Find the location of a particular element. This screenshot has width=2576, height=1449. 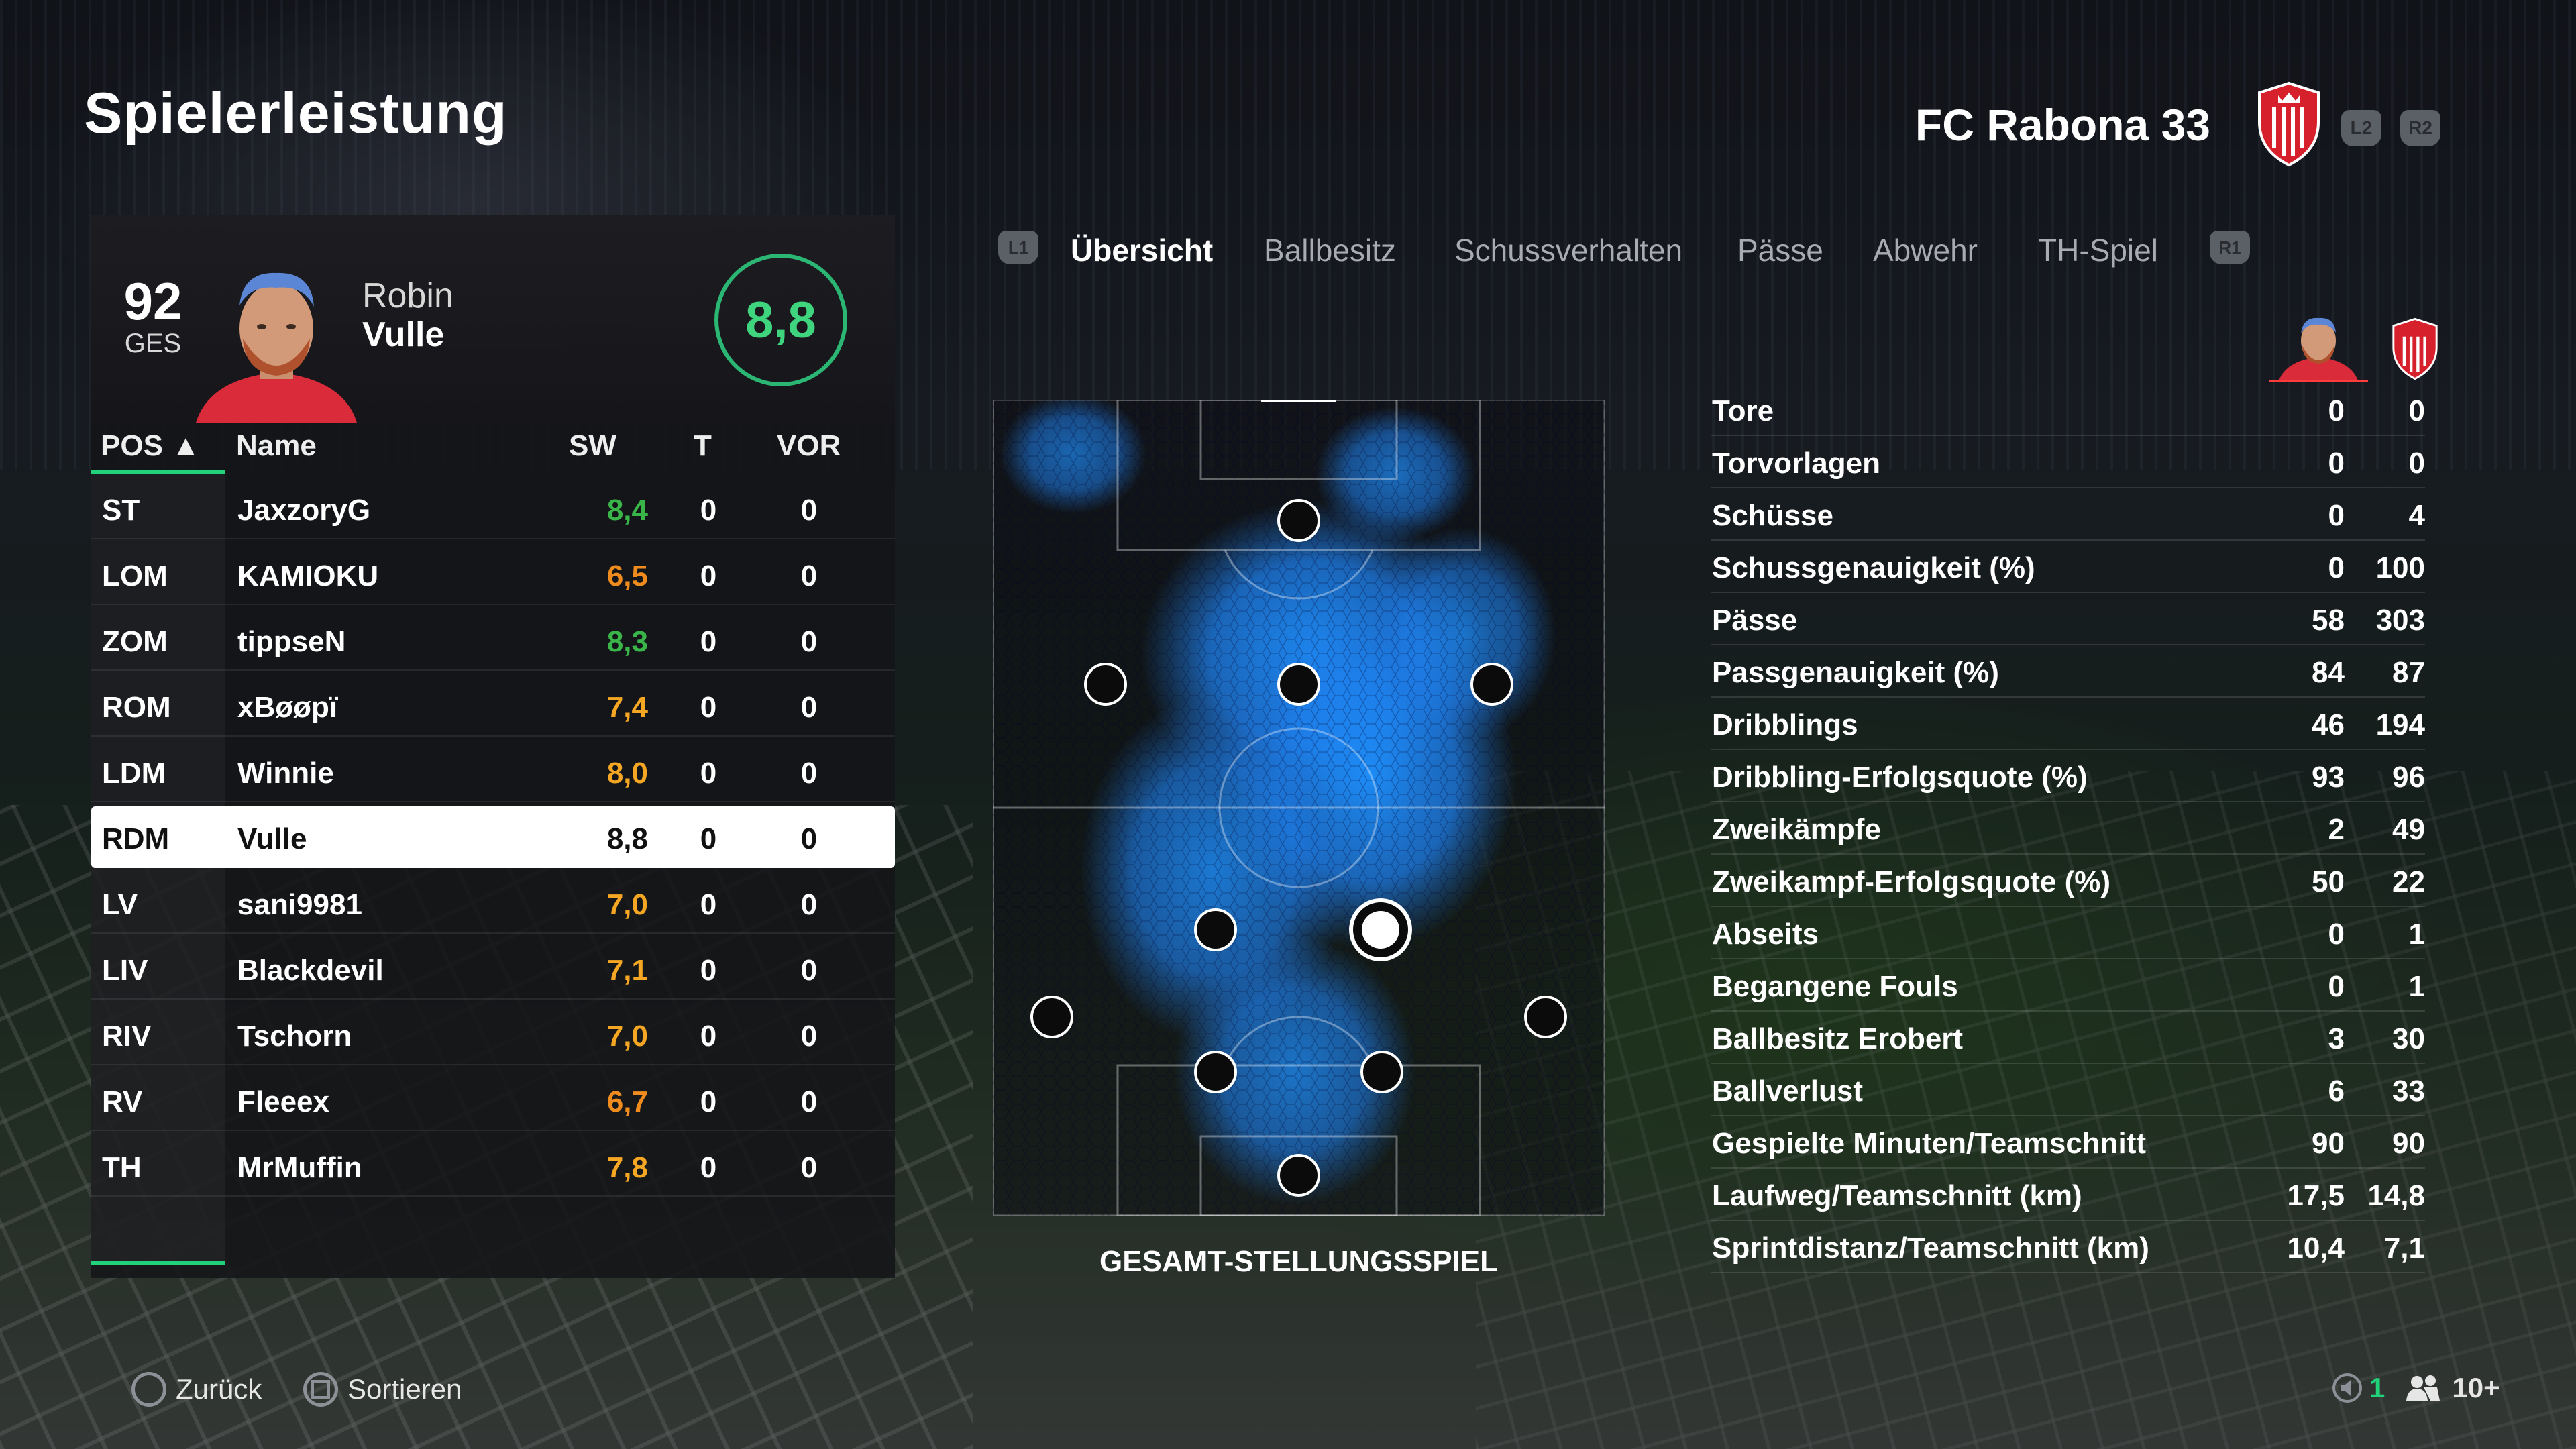

positioning-heatmap is located at coordinates (1299, 808).